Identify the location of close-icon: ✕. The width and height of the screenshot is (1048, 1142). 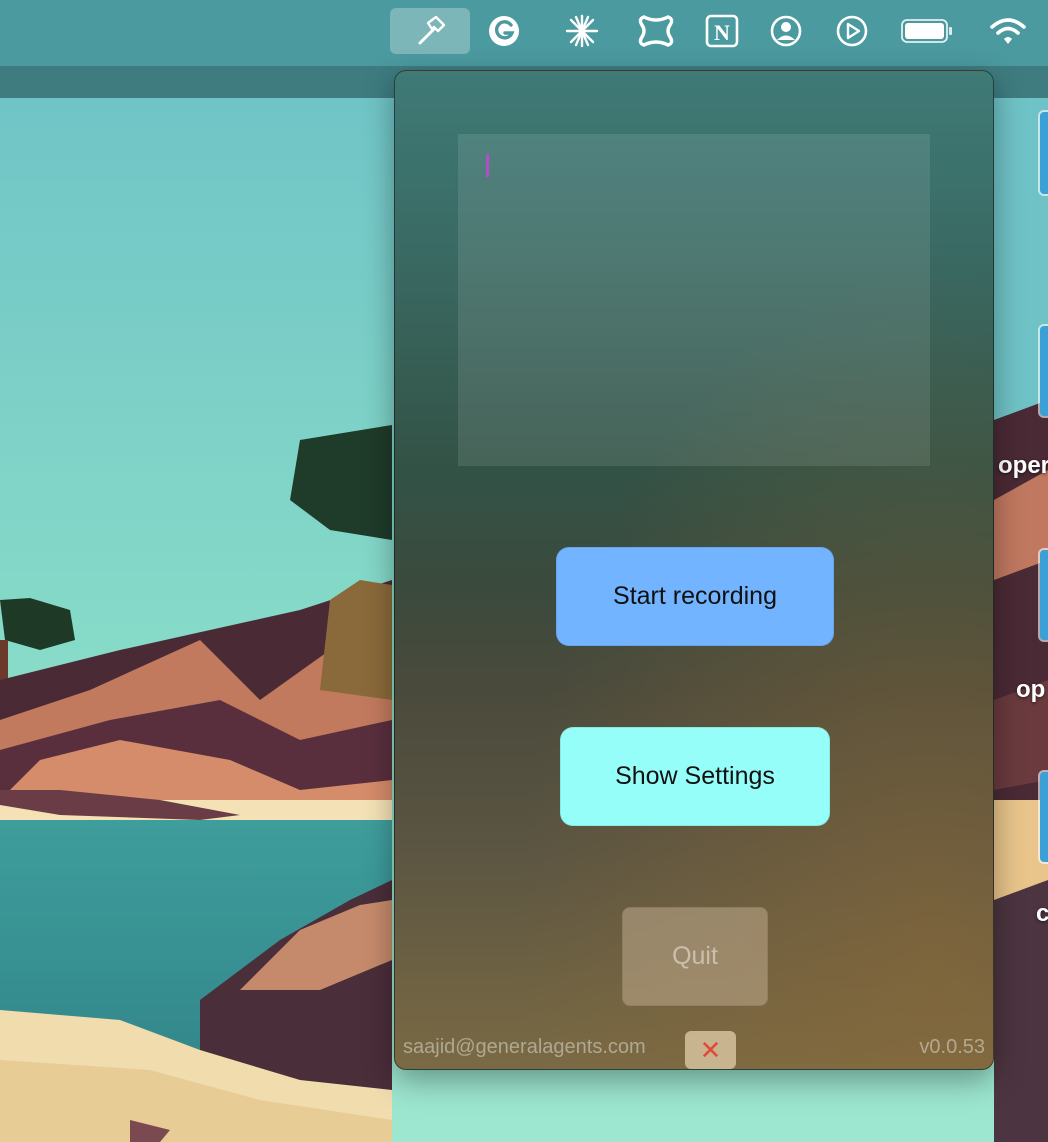
(710, 1049).